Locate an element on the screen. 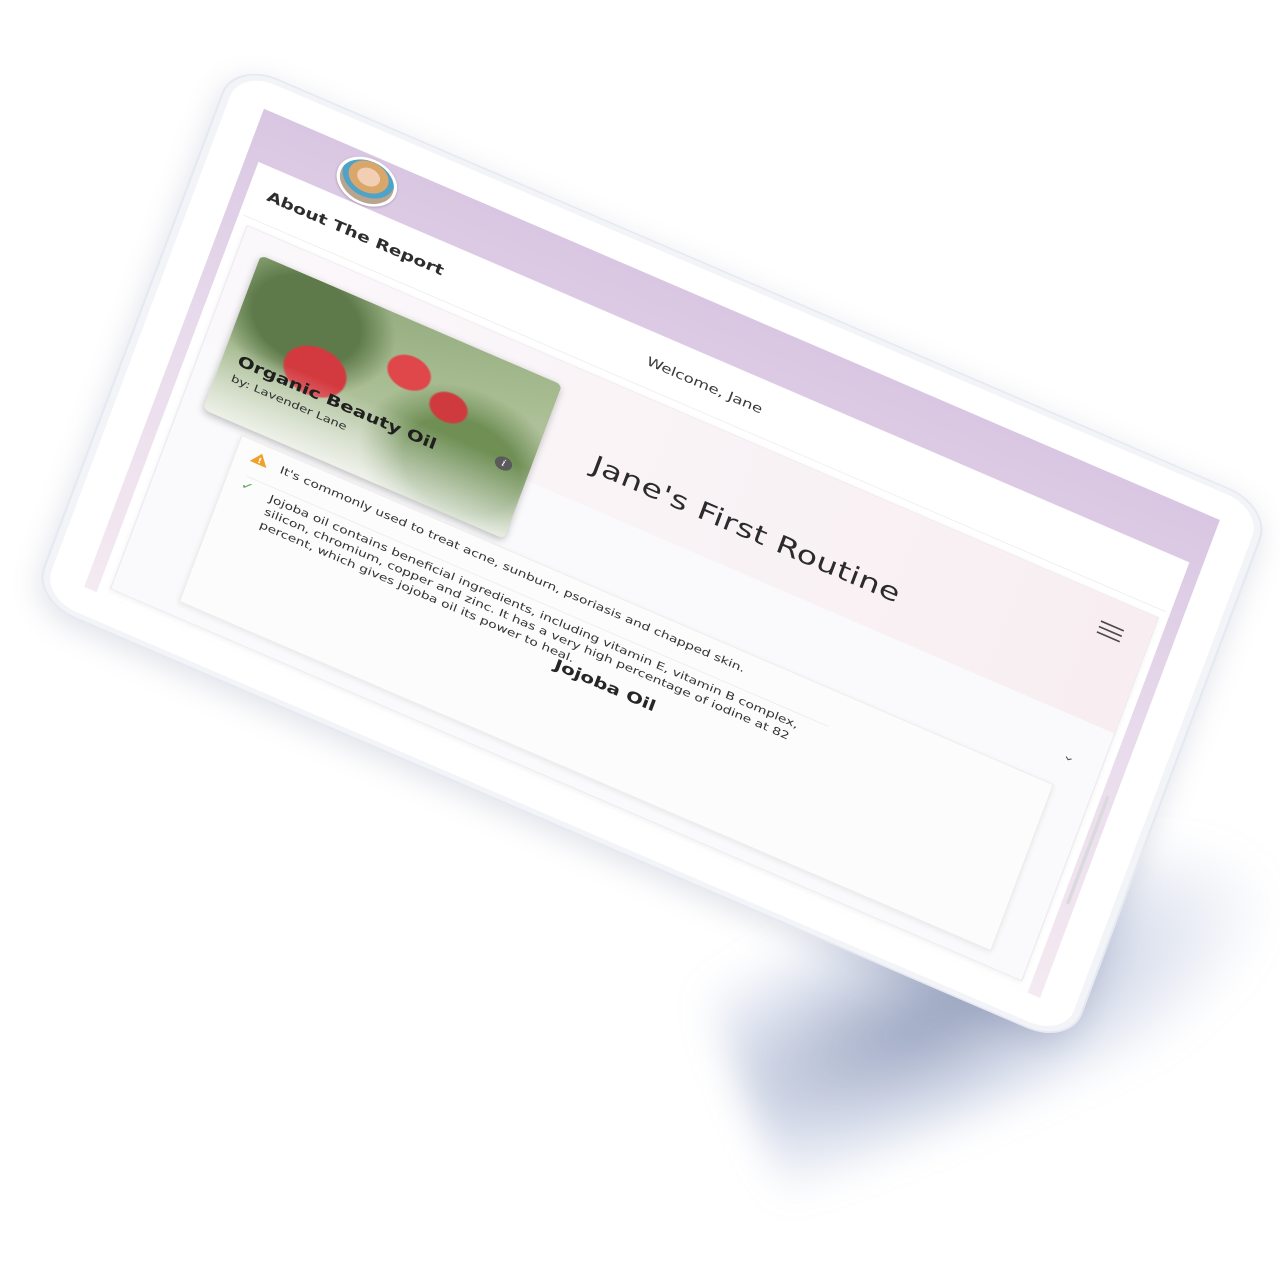 This screenshot has height=1280, width=1280. chevron-down-icon: ⌄ is located at coordinates (1068, 756).